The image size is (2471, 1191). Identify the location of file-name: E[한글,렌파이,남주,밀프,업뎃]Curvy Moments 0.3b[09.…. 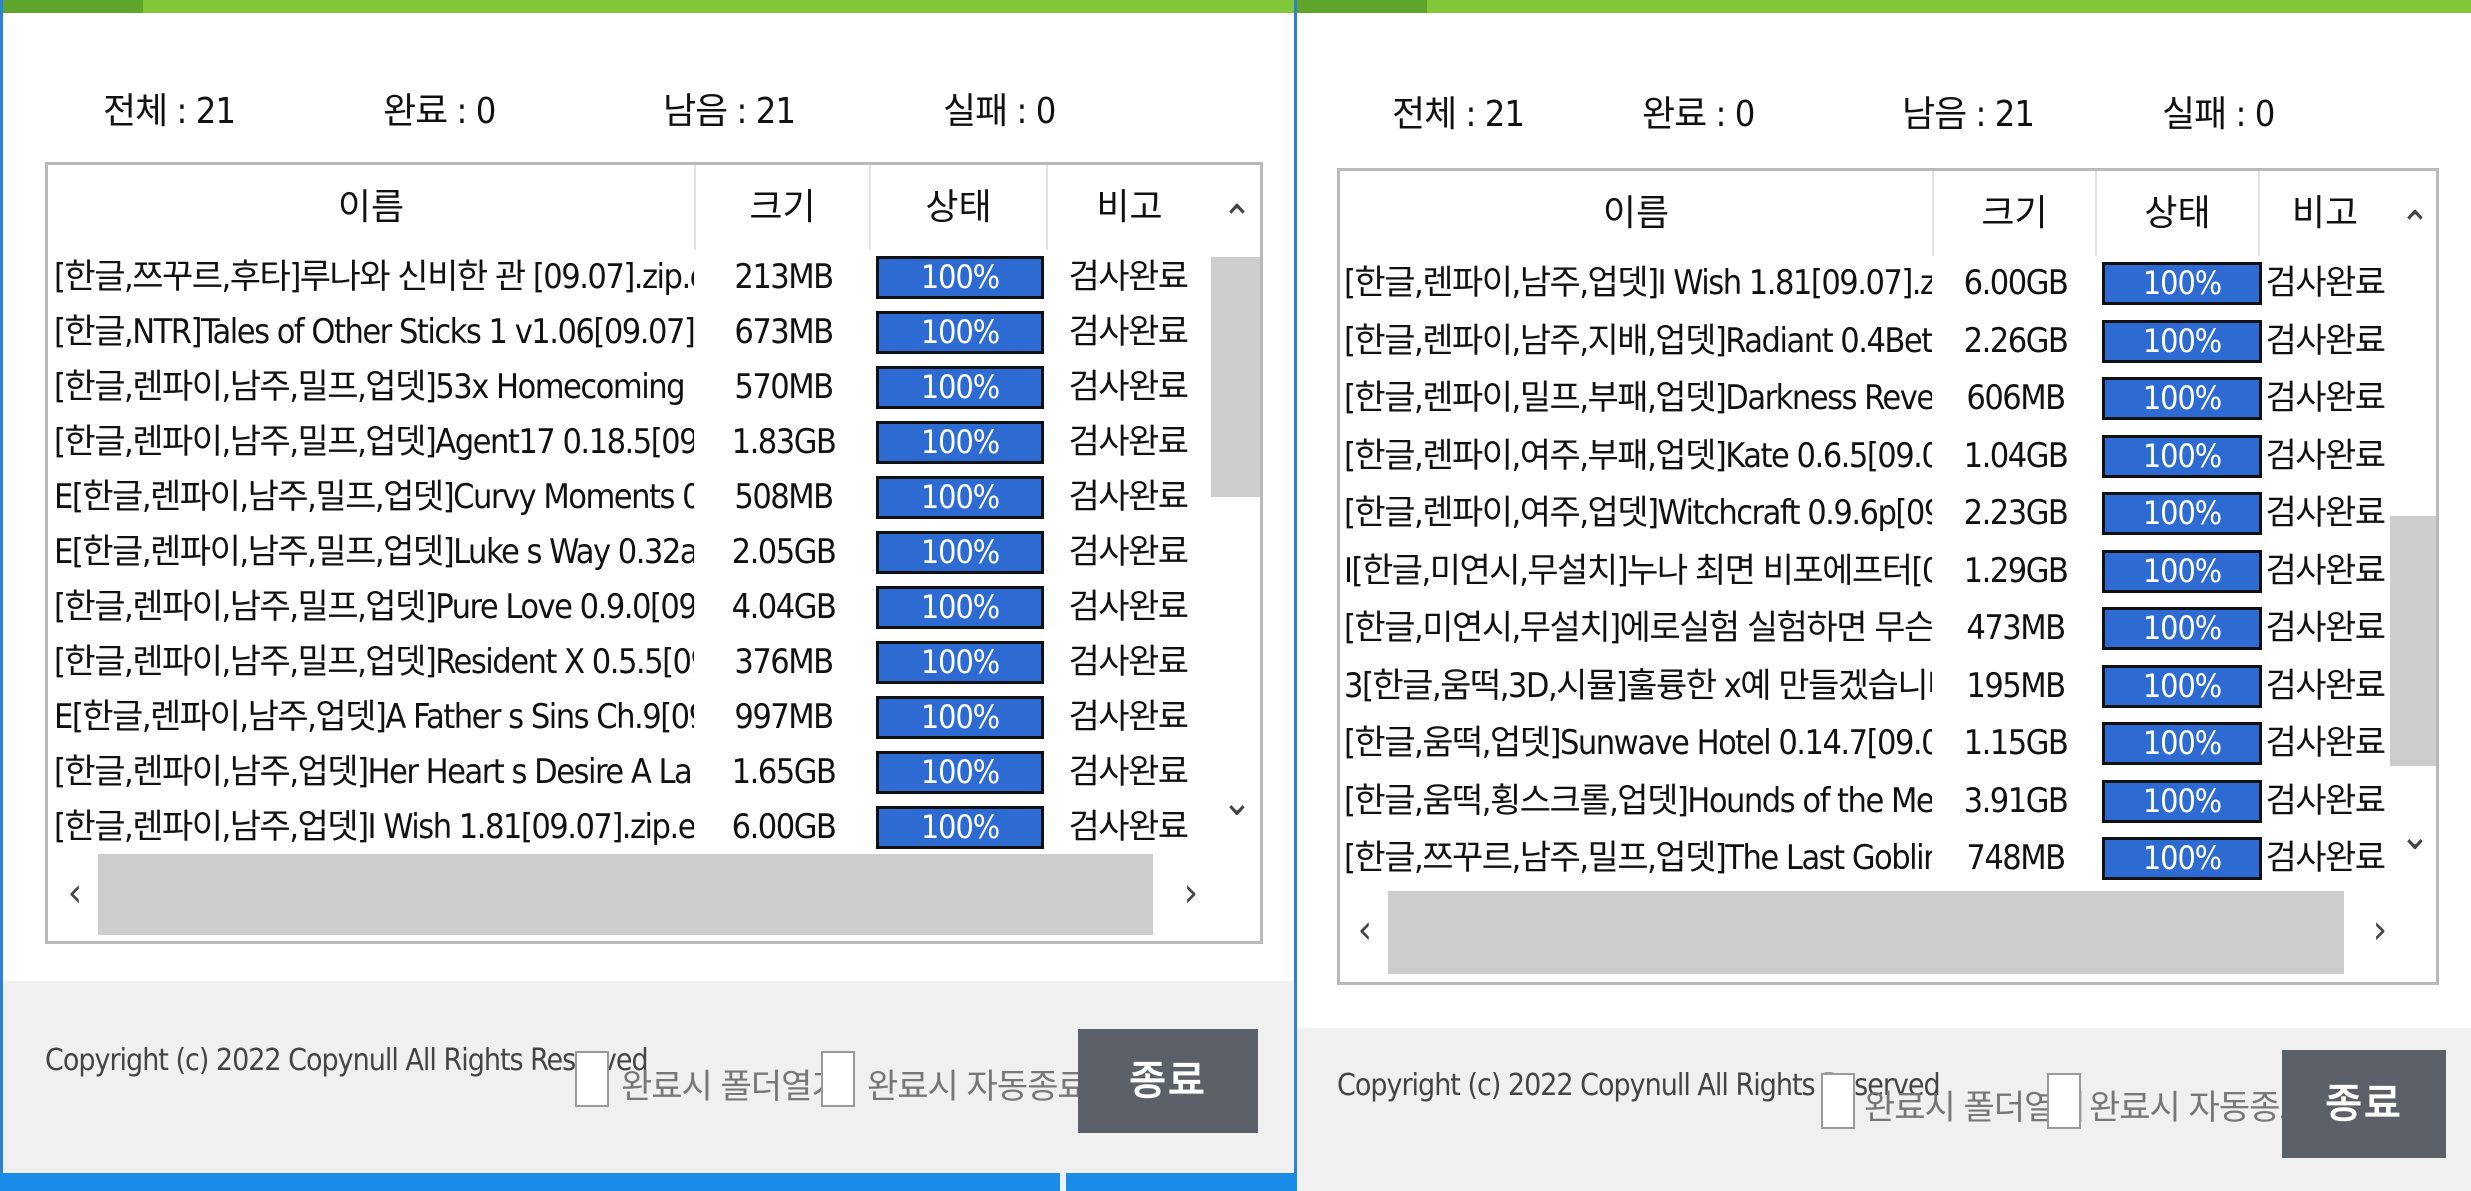
(374, 497).